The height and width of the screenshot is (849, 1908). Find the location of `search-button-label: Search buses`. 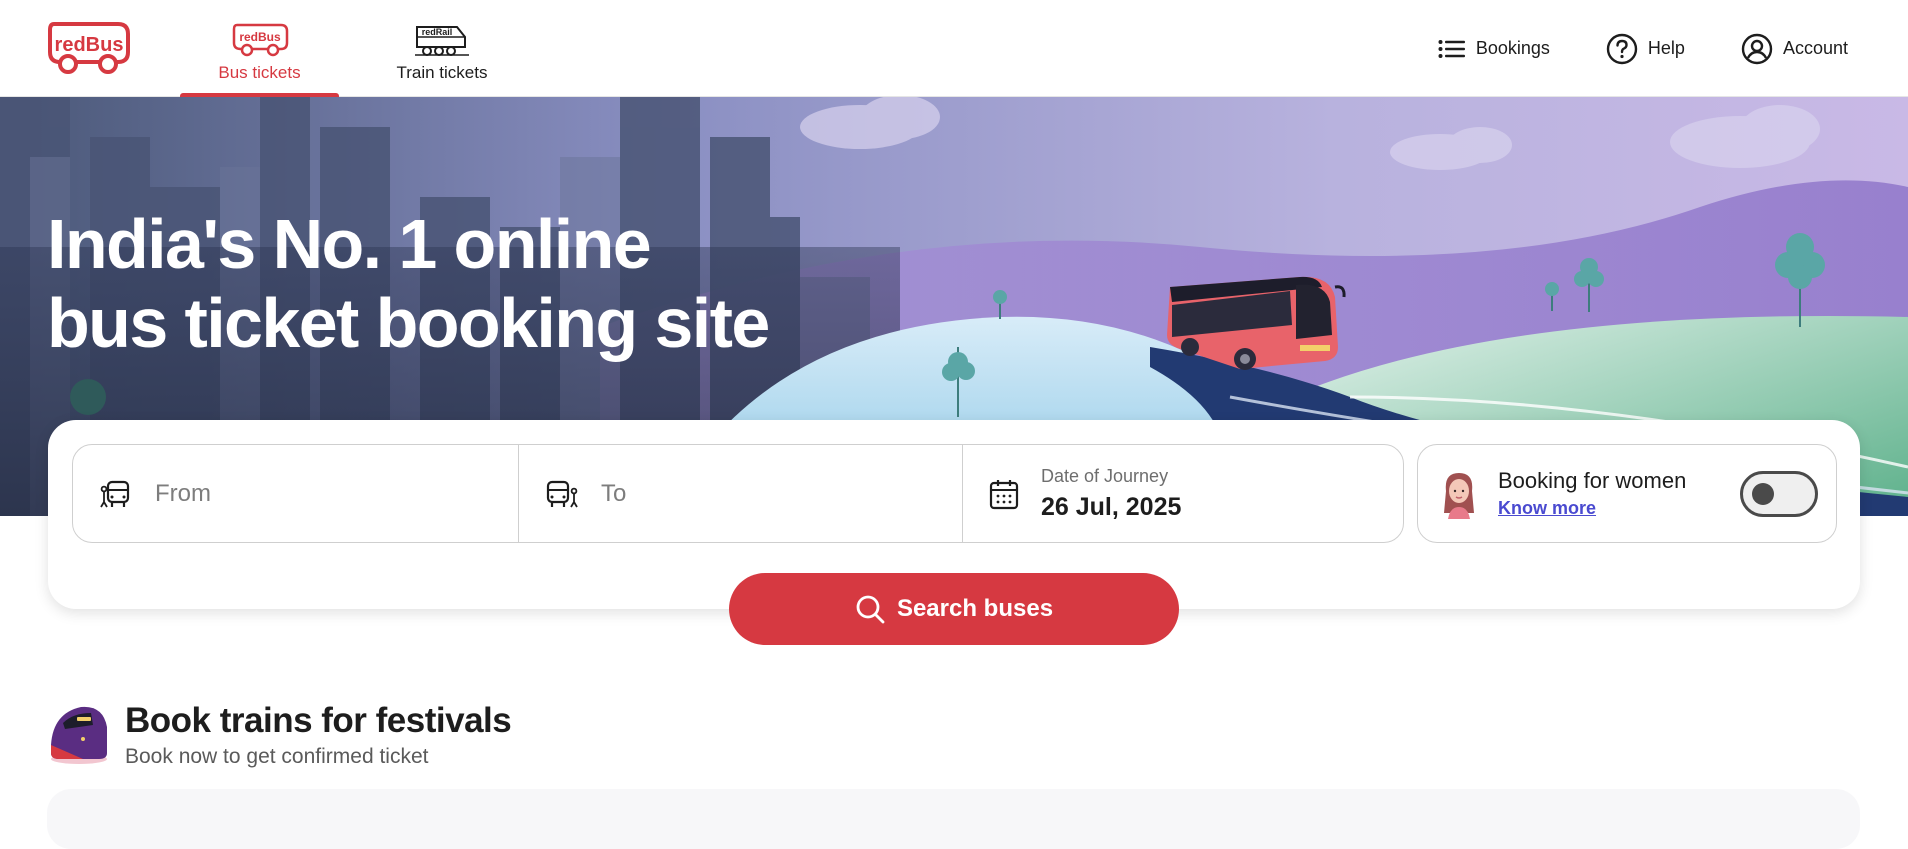

search-button-label: Search buses is located at coordinates (975, 608).